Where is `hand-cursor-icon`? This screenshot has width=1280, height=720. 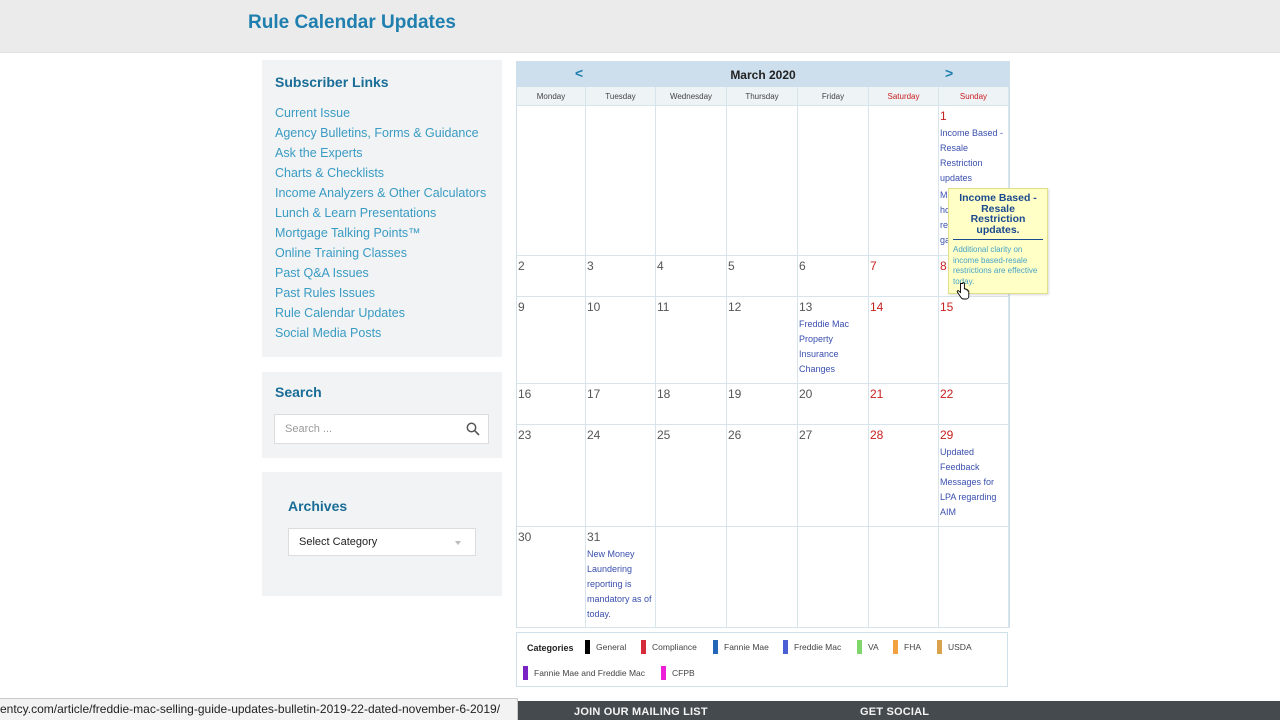
hand-cursor-icon is located at coordinates (963, 291).